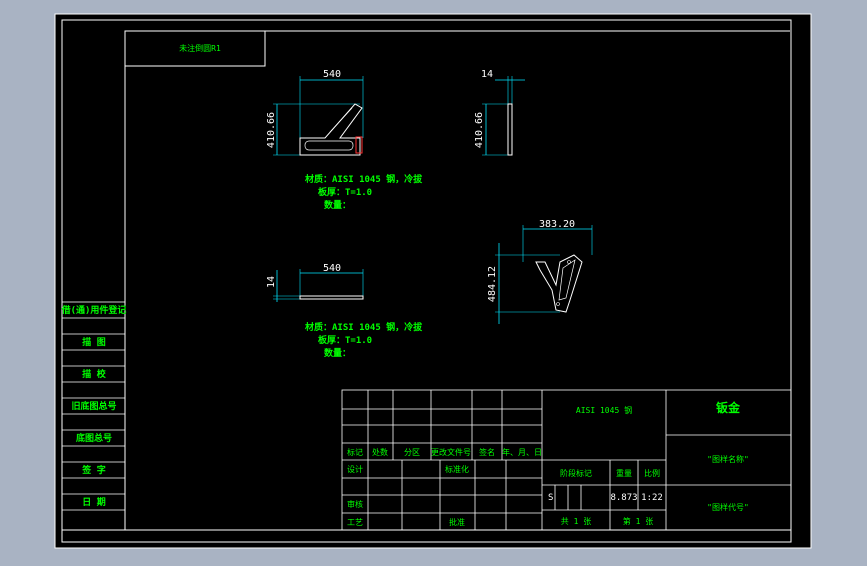  Describe the element at coordinates (487, 452) in the screenshot. I see `svg-text: 签名` at that location.